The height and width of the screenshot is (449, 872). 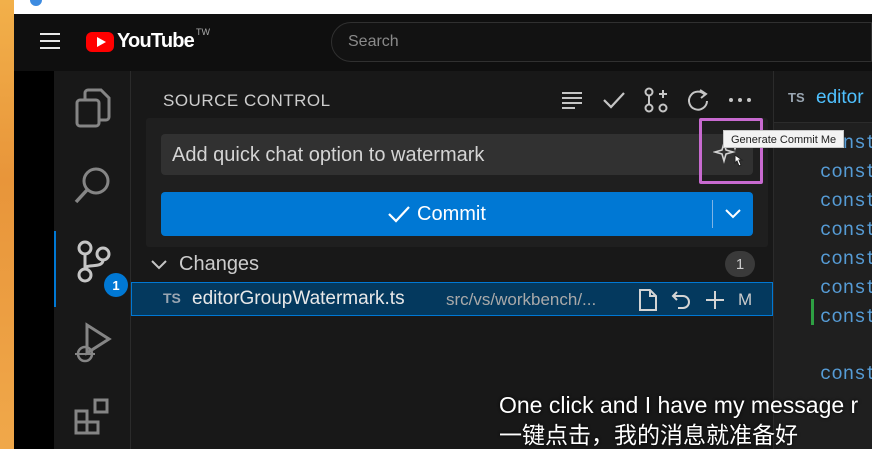 I want to click on desktop-background, so click(x=7, y=224).